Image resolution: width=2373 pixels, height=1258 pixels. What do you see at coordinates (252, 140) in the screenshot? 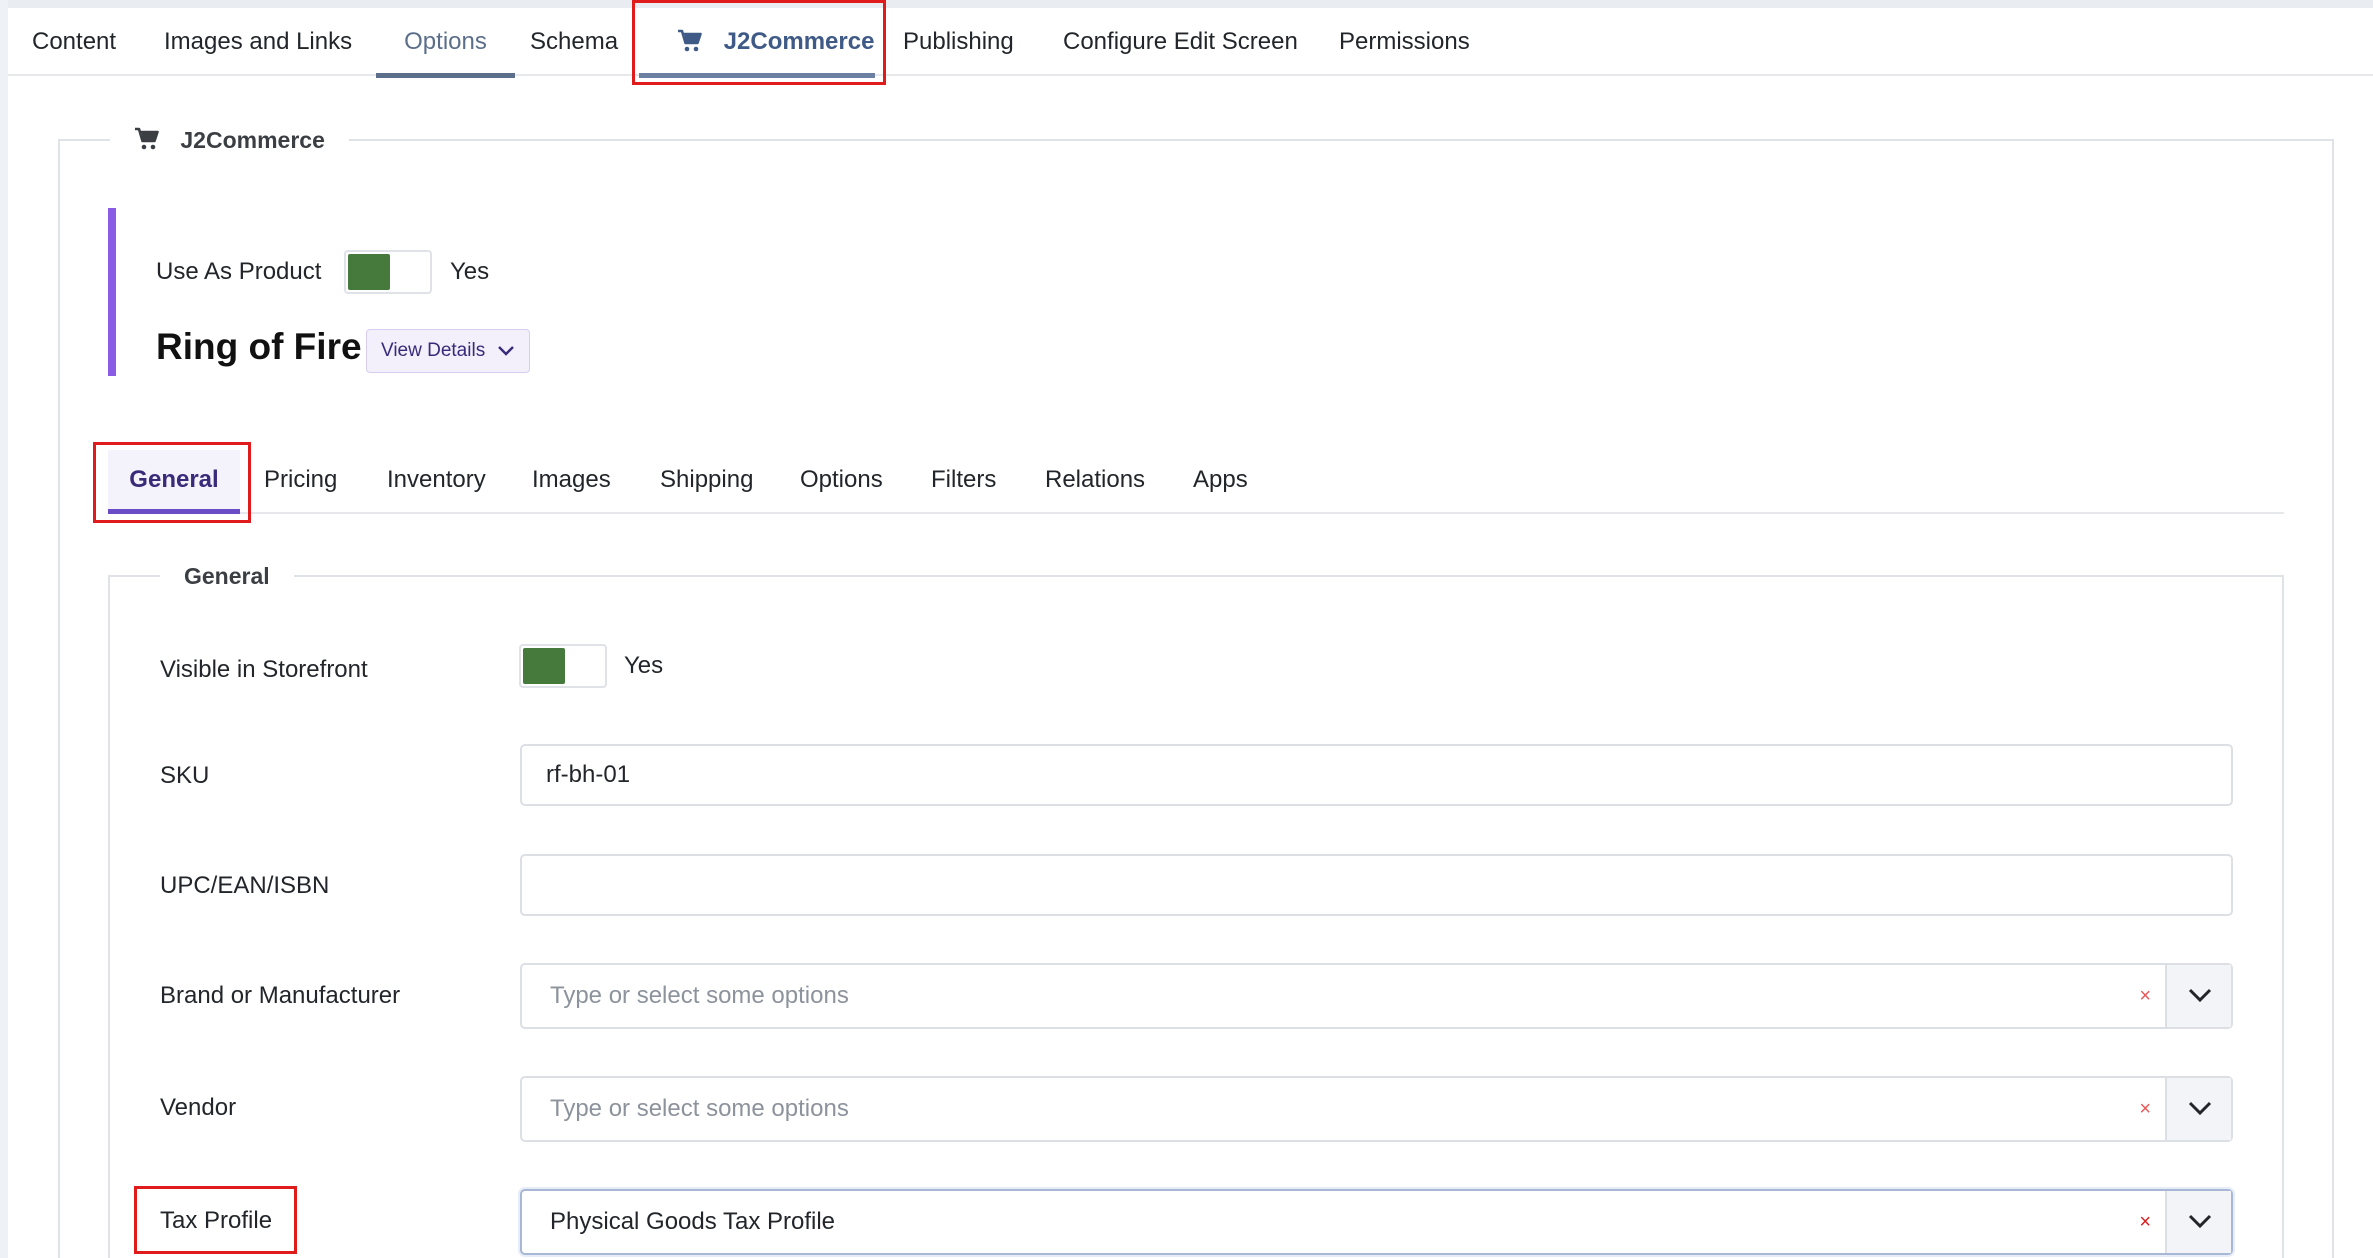
I see `j2commerce-legend-label: J2Commerce` at bounding box center [252, 140].